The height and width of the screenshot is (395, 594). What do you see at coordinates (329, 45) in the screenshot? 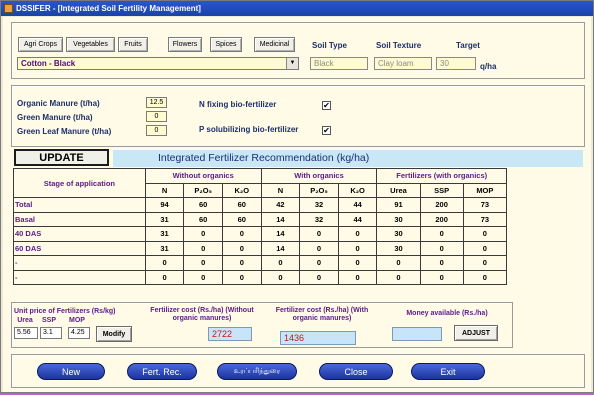
I see `soil-type-label: Soil Type` at bounding box center [329, 45].